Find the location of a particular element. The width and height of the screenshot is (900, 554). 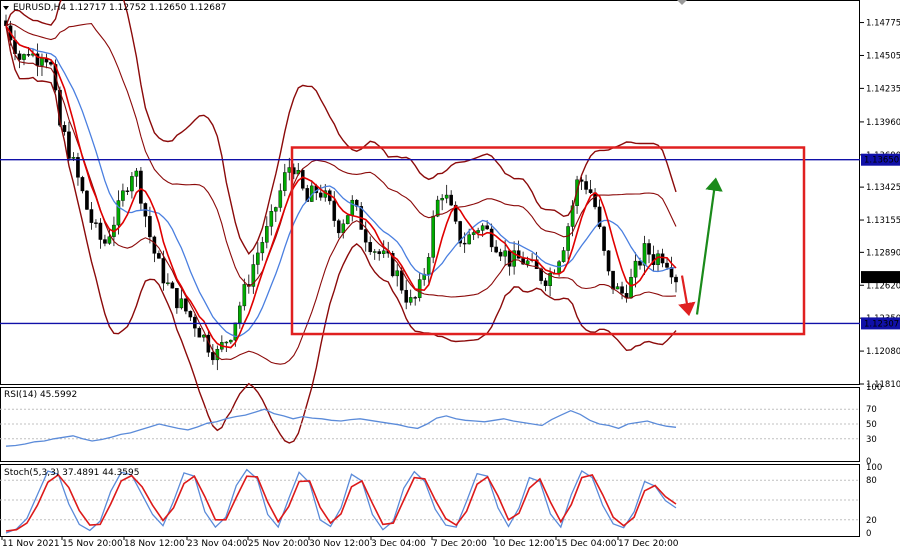

time-tick-label: 15 Nov 20:00 is located at coordinates (92, 544).